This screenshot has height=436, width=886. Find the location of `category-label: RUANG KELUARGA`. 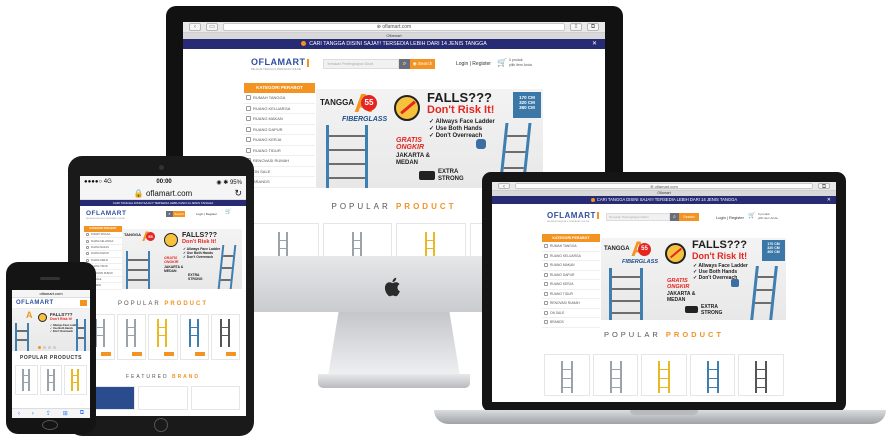

category-label: RUANG KELUARGA is located at coordinates (565, 255).